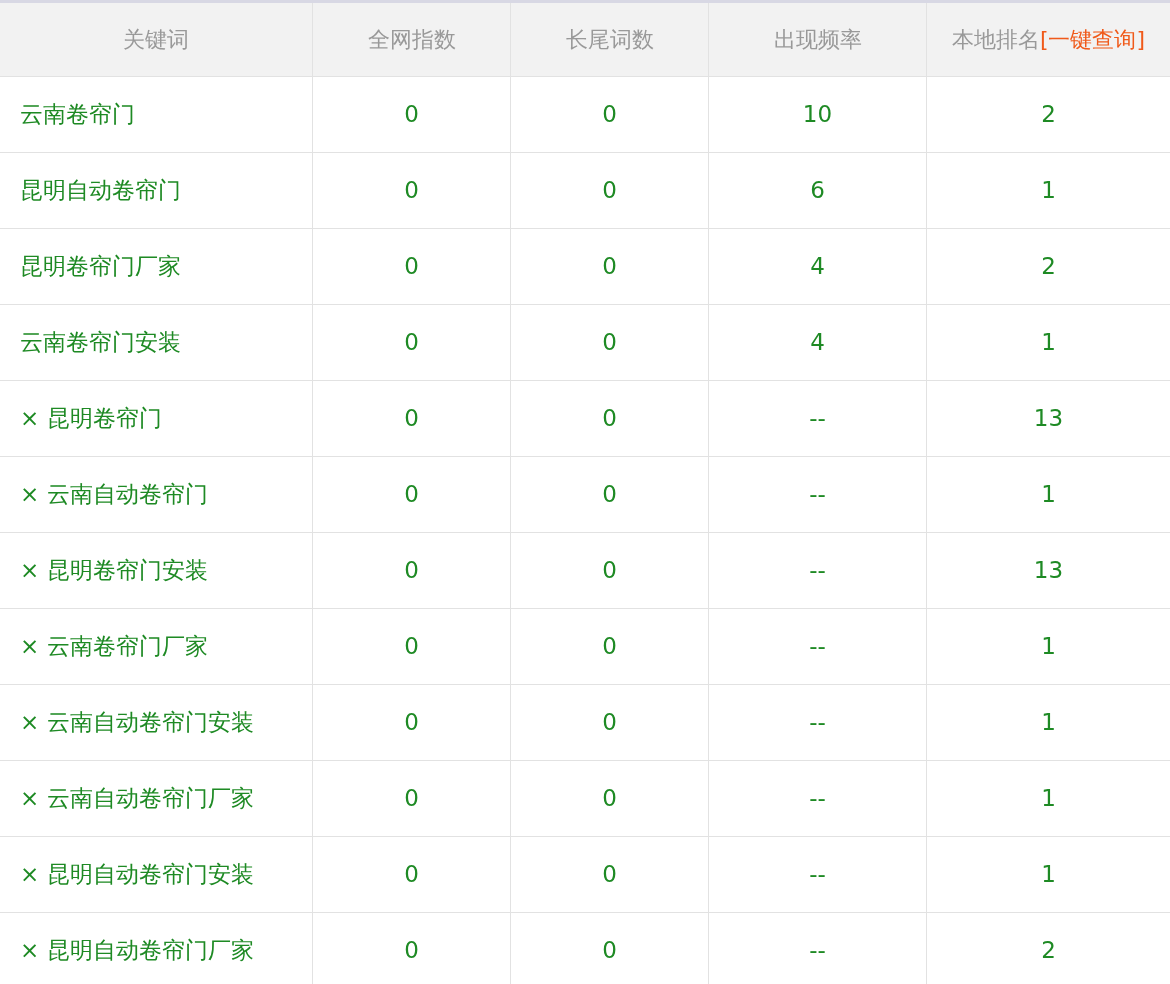  What do you see at coordinates (100, 343) in the screenshot?
I see `keyword-cell-text: 云南卷帘门安装` at bounding box center [100, 343].